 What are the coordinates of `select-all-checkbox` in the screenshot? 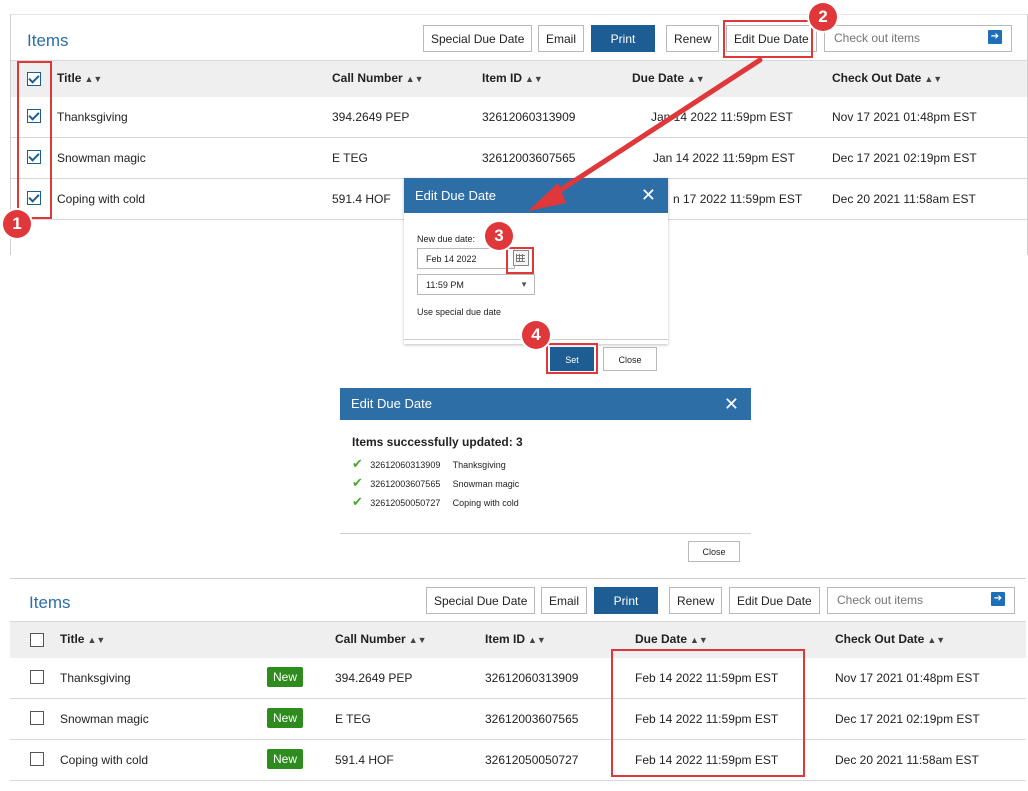 It's located at (37, 640).